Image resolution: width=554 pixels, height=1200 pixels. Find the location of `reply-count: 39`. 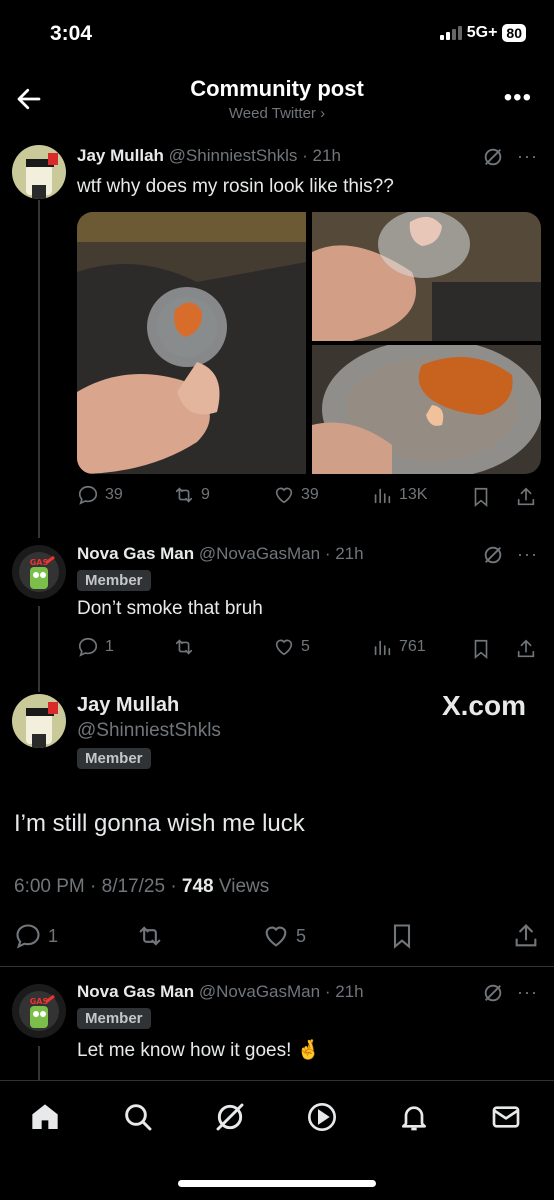

reply-count: 39 is located at coordinates (114, 494).